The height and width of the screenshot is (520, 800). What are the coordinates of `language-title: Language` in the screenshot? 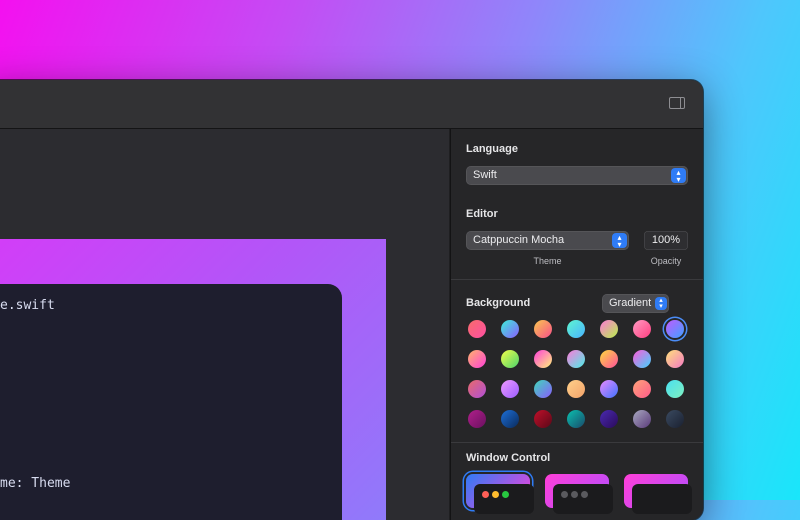 It's located at (492, 149).